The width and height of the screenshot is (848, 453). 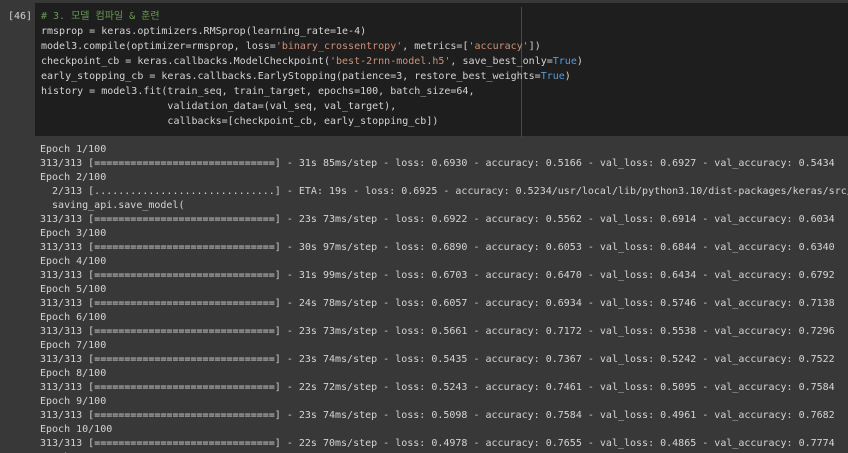 I want to click on output-line: Epoch 8/100, so click(x=73, y=373).